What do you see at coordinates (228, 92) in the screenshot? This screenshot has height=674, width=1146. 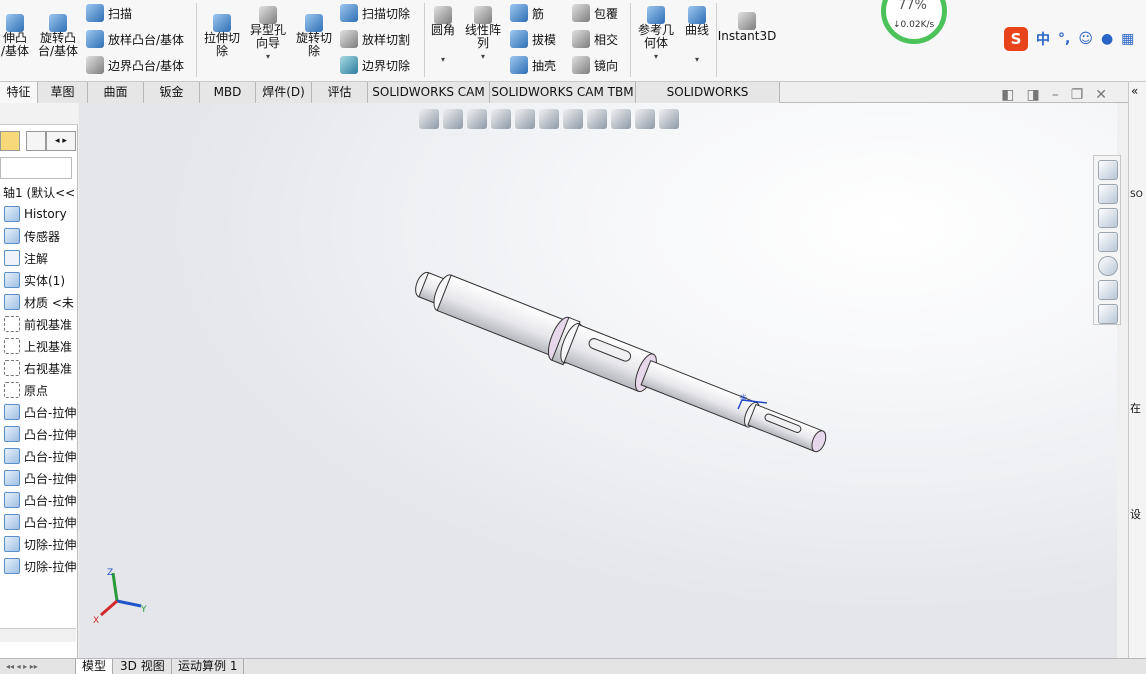 I see `tab-mbd: MBD` at bounding box center [228, 92].